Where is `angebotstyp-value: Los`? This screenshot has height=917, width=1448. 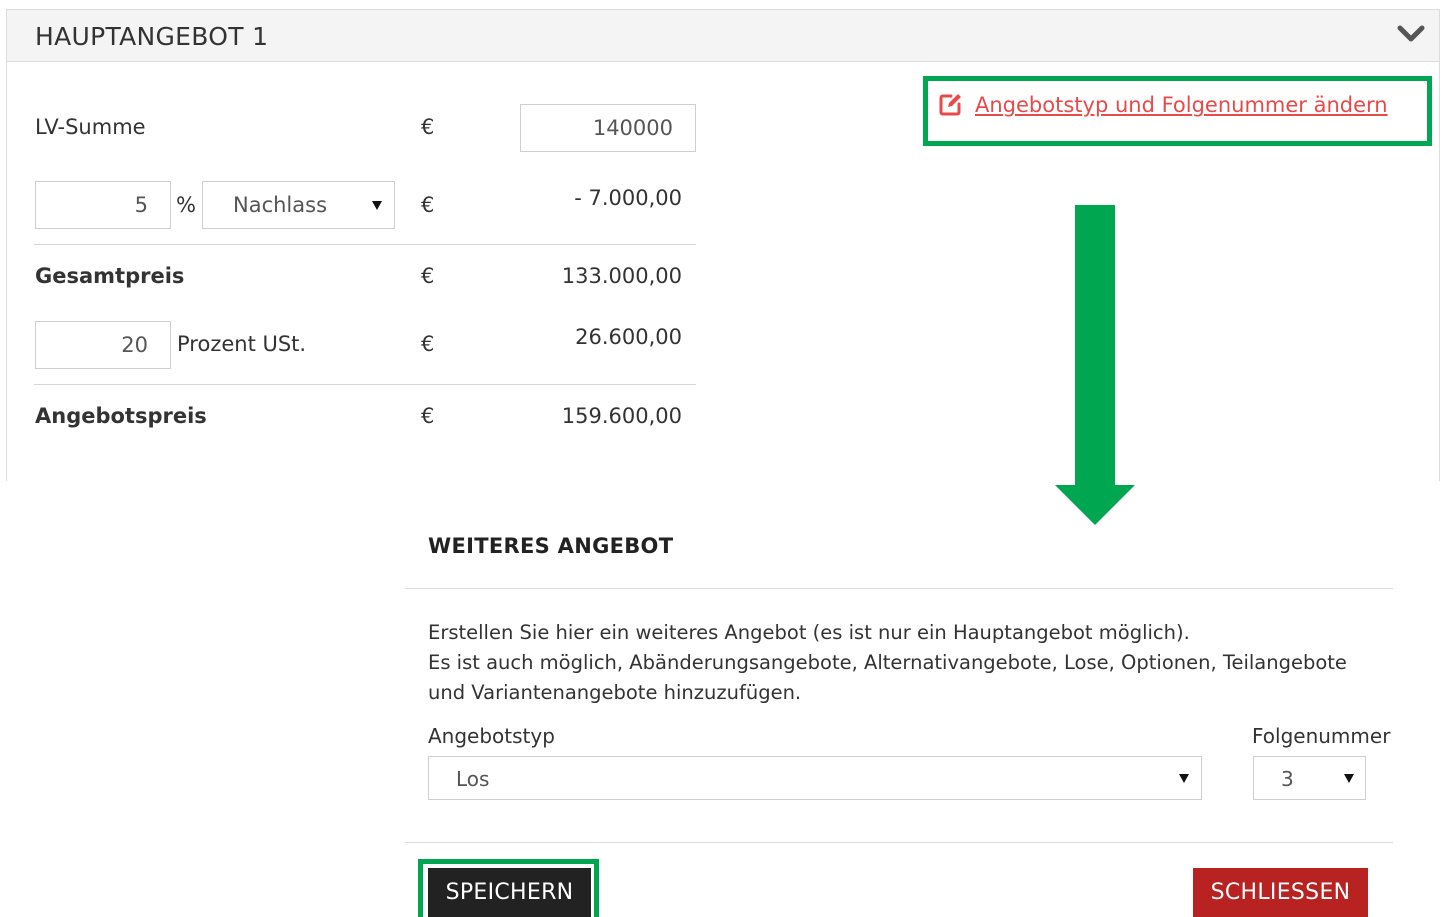 angebotstyp-value: Los is located at coordinates (473, 779).